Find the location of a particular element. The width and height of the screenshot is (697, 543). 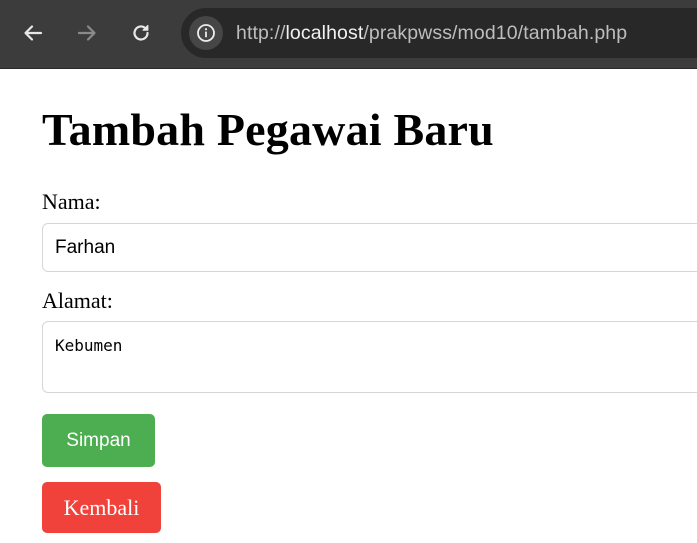

nama-input is located at coordinates (369, 247).